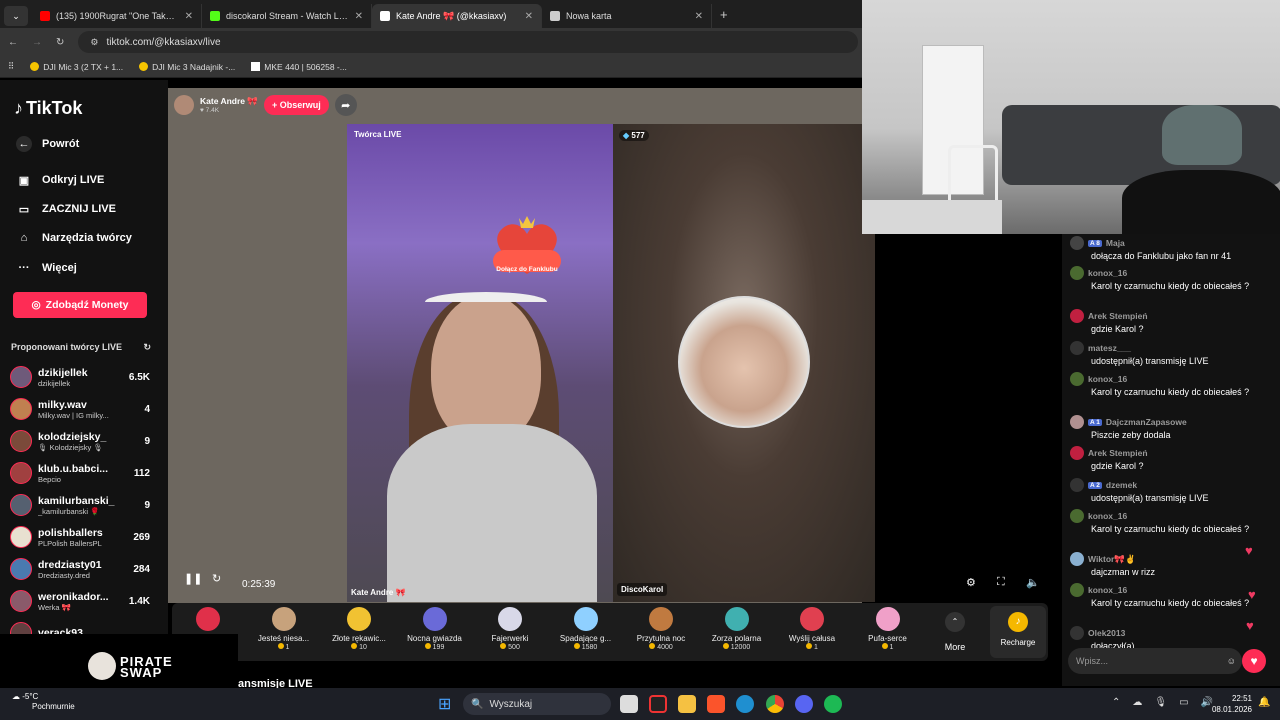 The image size is (1280, 720). I want to click on refresh-stream-icon: ↻, so click(216, 578).